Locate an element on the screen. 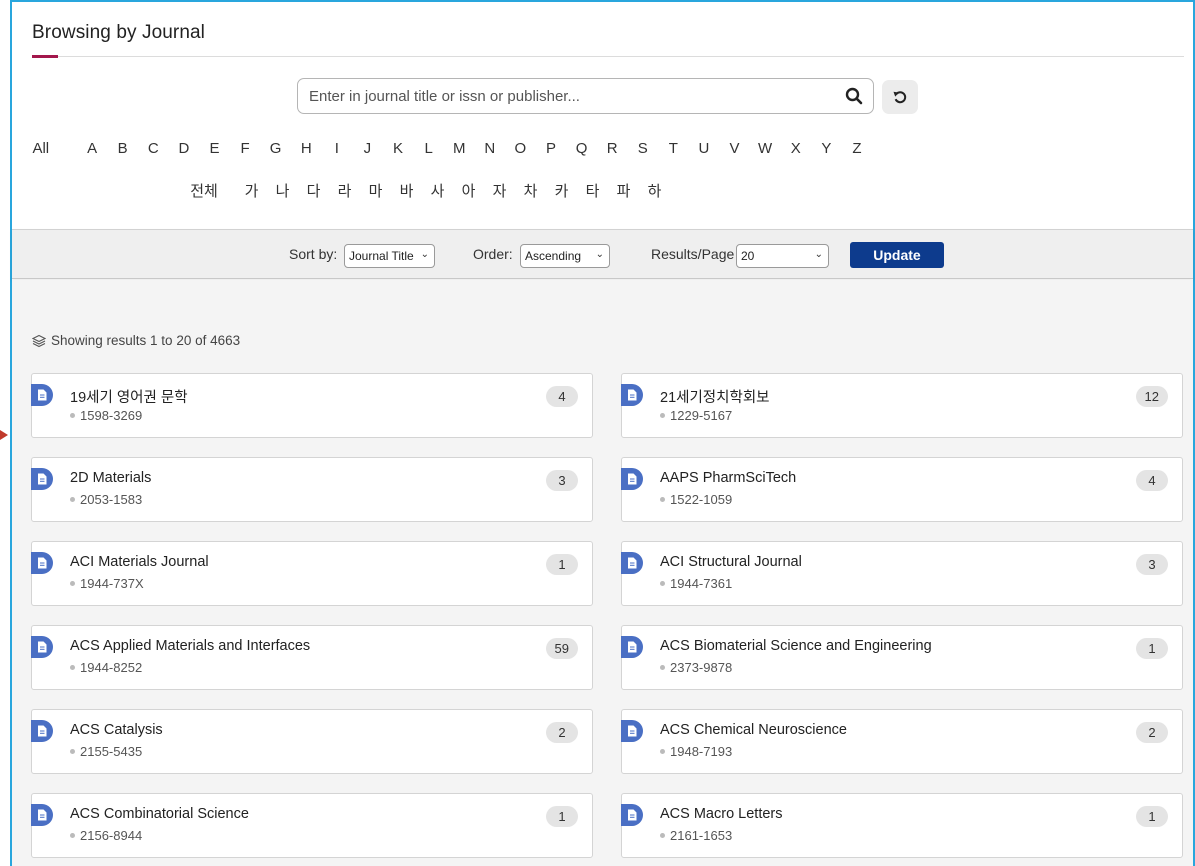 The image size is (1195, 866). alpha-korean-letter: 다 is located at coordinates (313, 190).